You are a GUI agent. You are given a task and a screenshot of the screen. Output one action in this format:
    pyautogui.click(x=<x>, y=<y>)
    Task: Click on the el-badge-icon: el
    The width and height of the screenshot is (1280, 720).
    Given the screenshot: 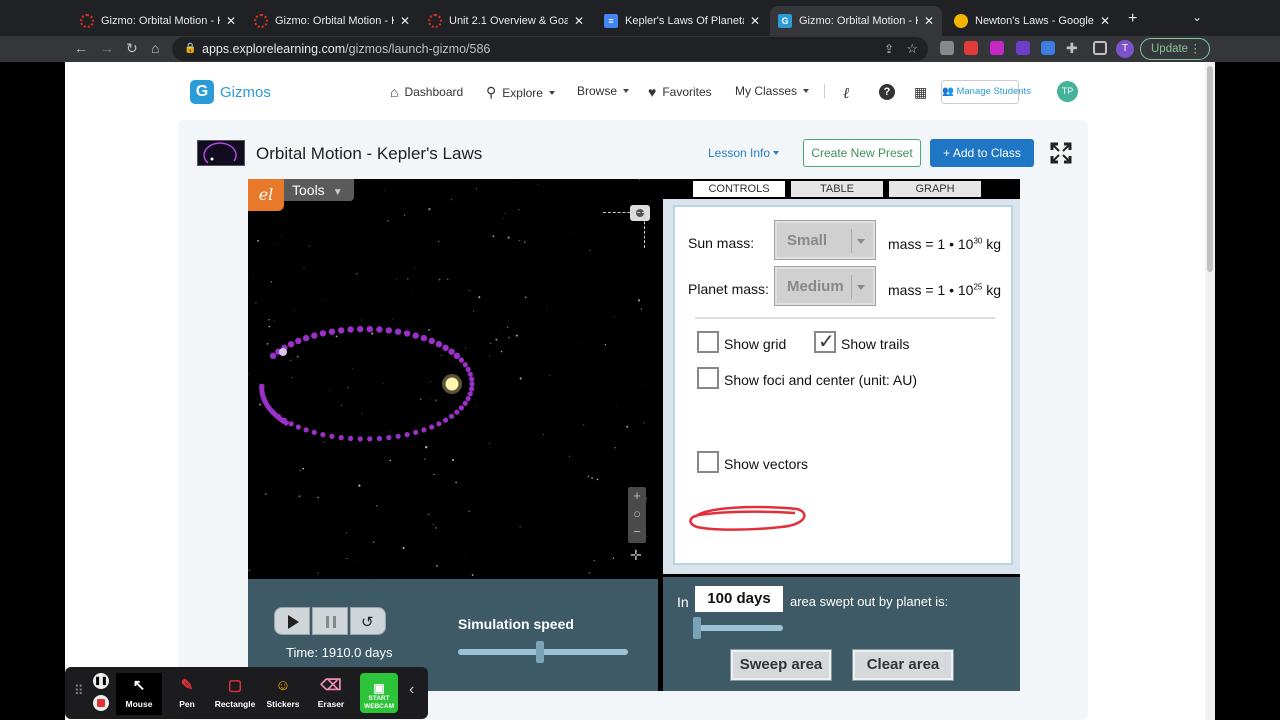 What is the action you would take?
    pyautogui.click(x=266, y=195)
    